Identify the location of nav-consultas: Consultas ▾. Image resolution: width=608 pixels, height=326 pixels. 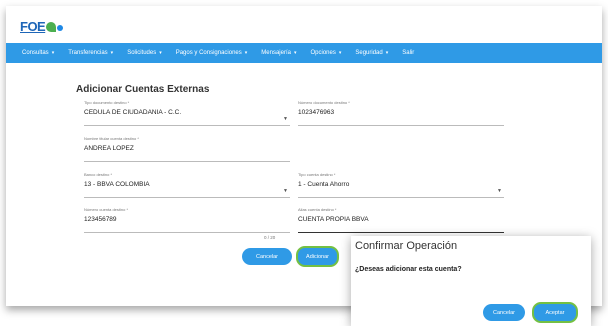
(38, 53).